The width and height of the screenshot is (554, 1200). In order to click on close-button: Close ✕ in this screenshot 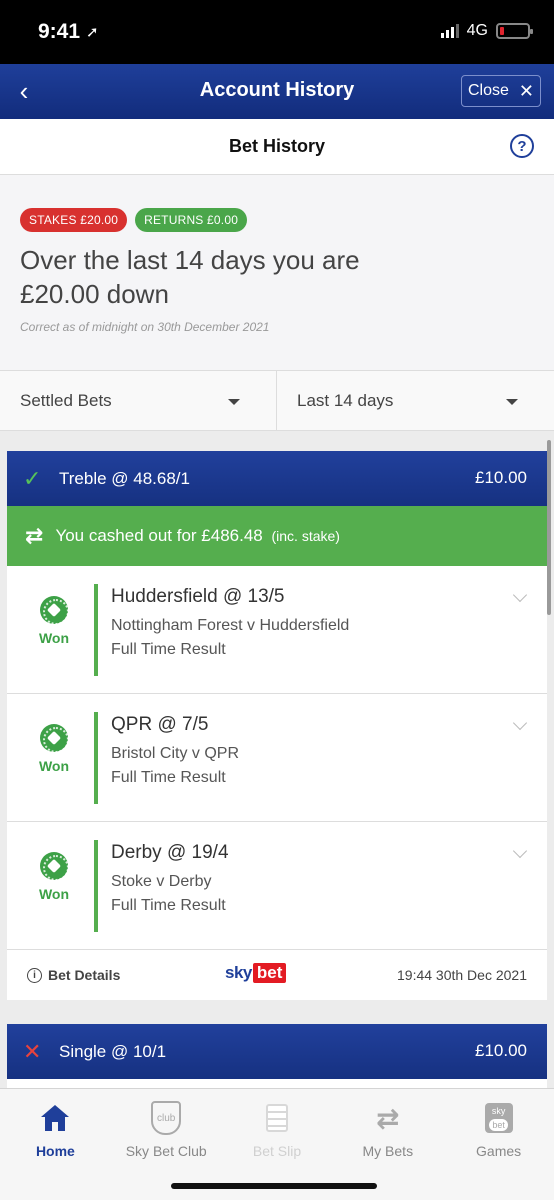, I will do `click(501, 91)`.